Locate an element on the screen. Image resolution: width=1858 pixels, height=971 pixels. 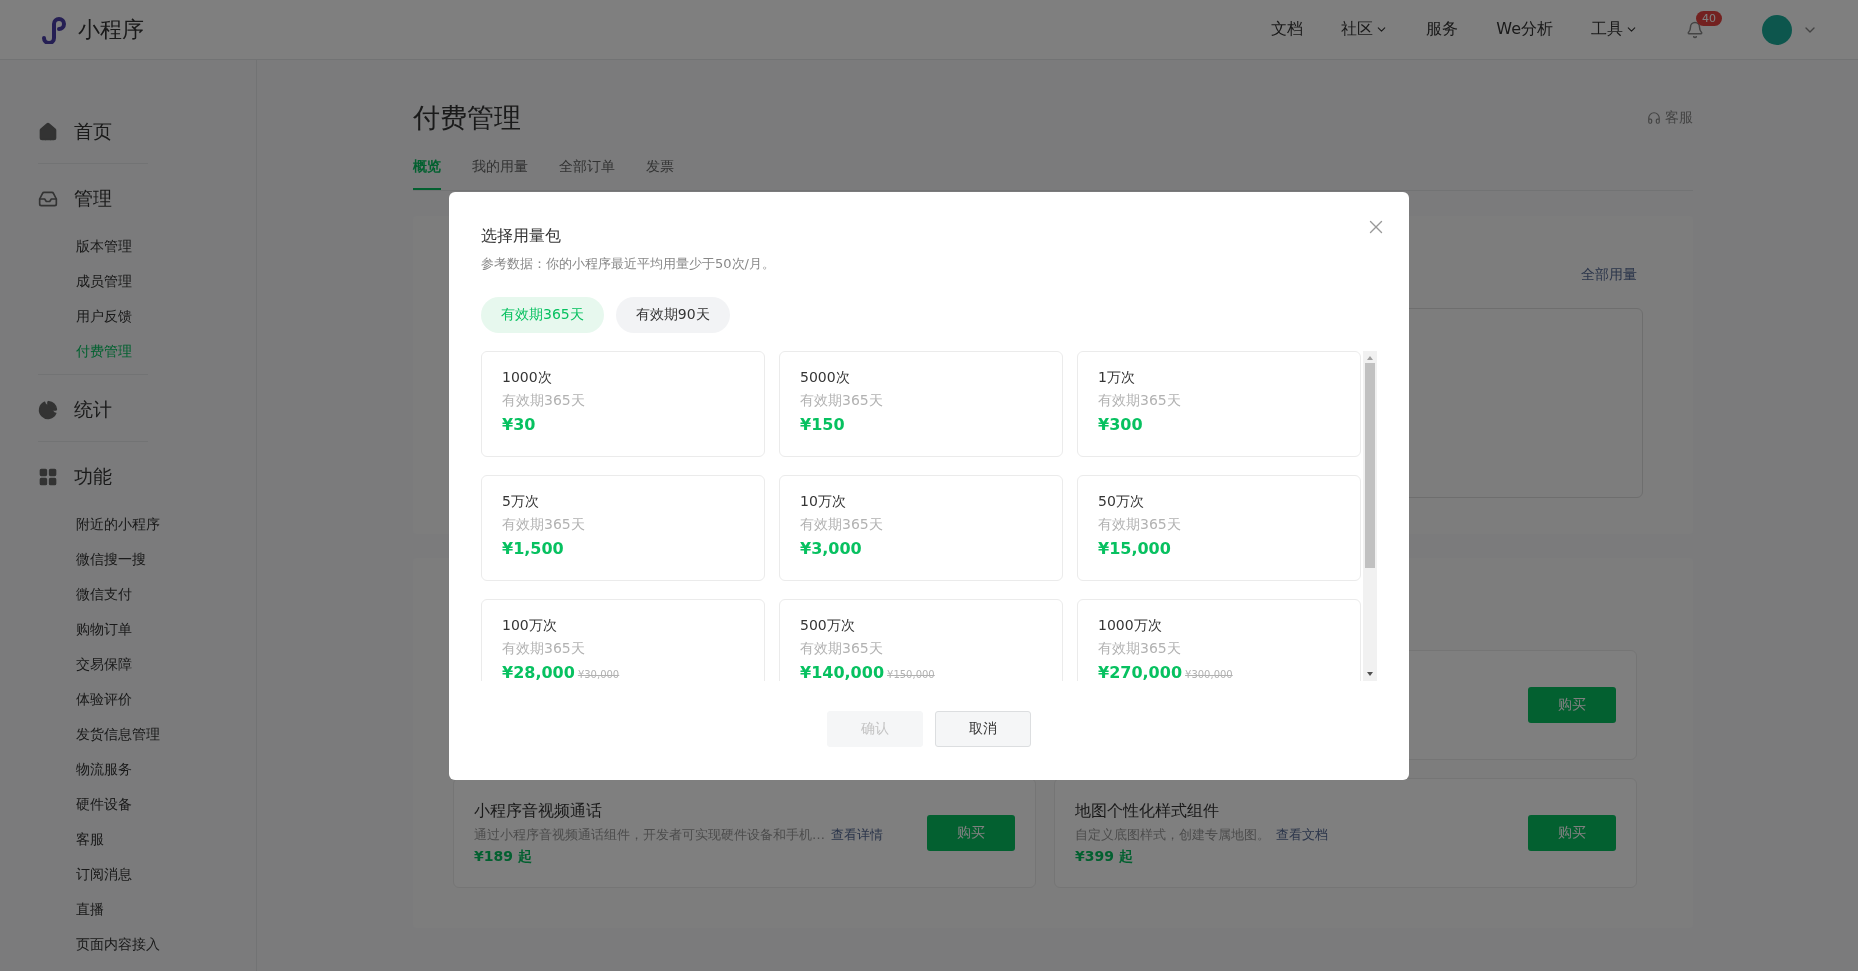
sidebar-item: 发货信息管理 is located at coordinates (166, 734).